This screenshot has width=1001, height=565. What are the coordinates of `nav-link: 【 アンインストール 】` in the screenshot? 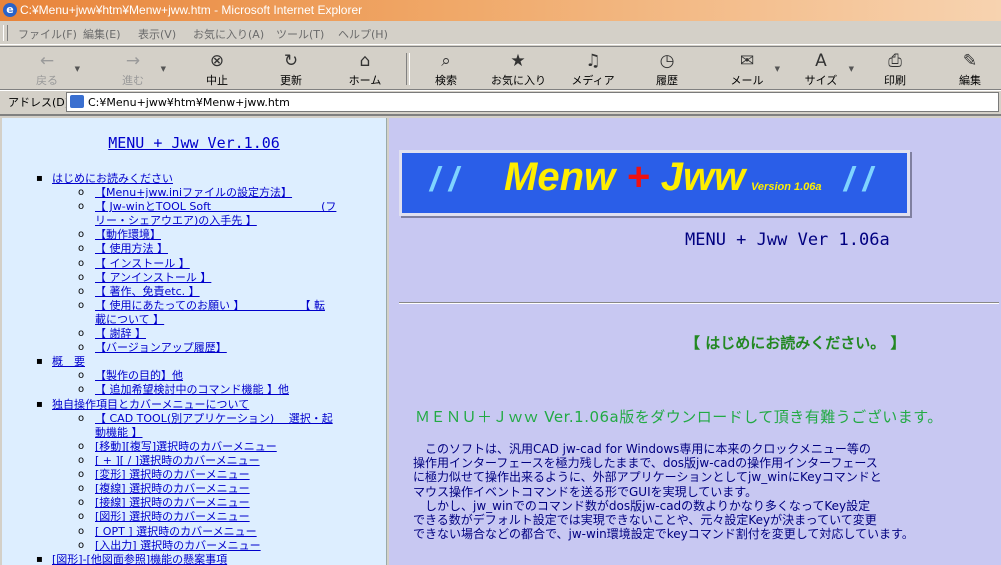 It's located at (153, 278).